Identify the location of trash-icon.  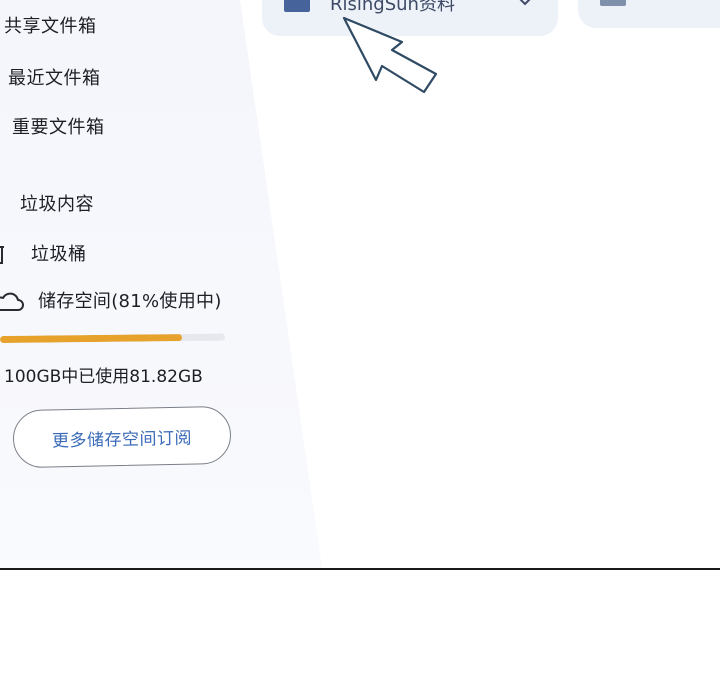
(4, 256).